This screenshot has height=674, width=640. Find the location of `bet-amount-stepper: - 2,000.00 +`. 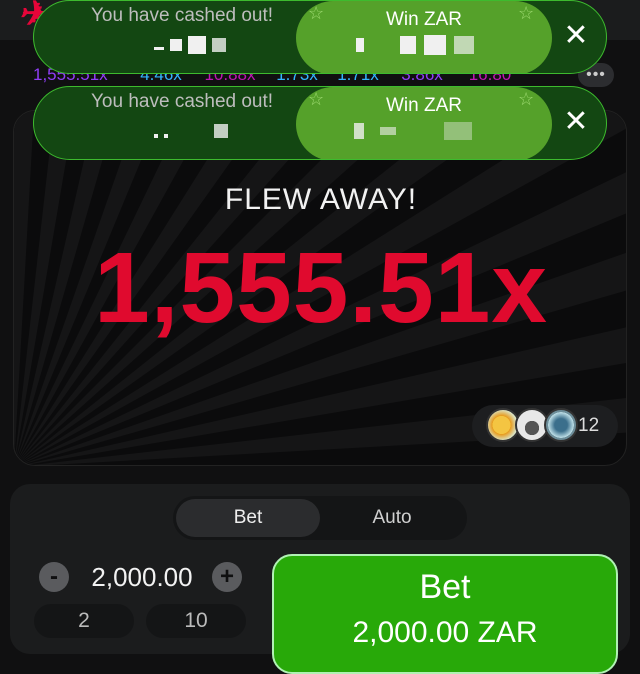

bet-amount-stepper: - 2,000.00 + is located at coordinates (142, 578).